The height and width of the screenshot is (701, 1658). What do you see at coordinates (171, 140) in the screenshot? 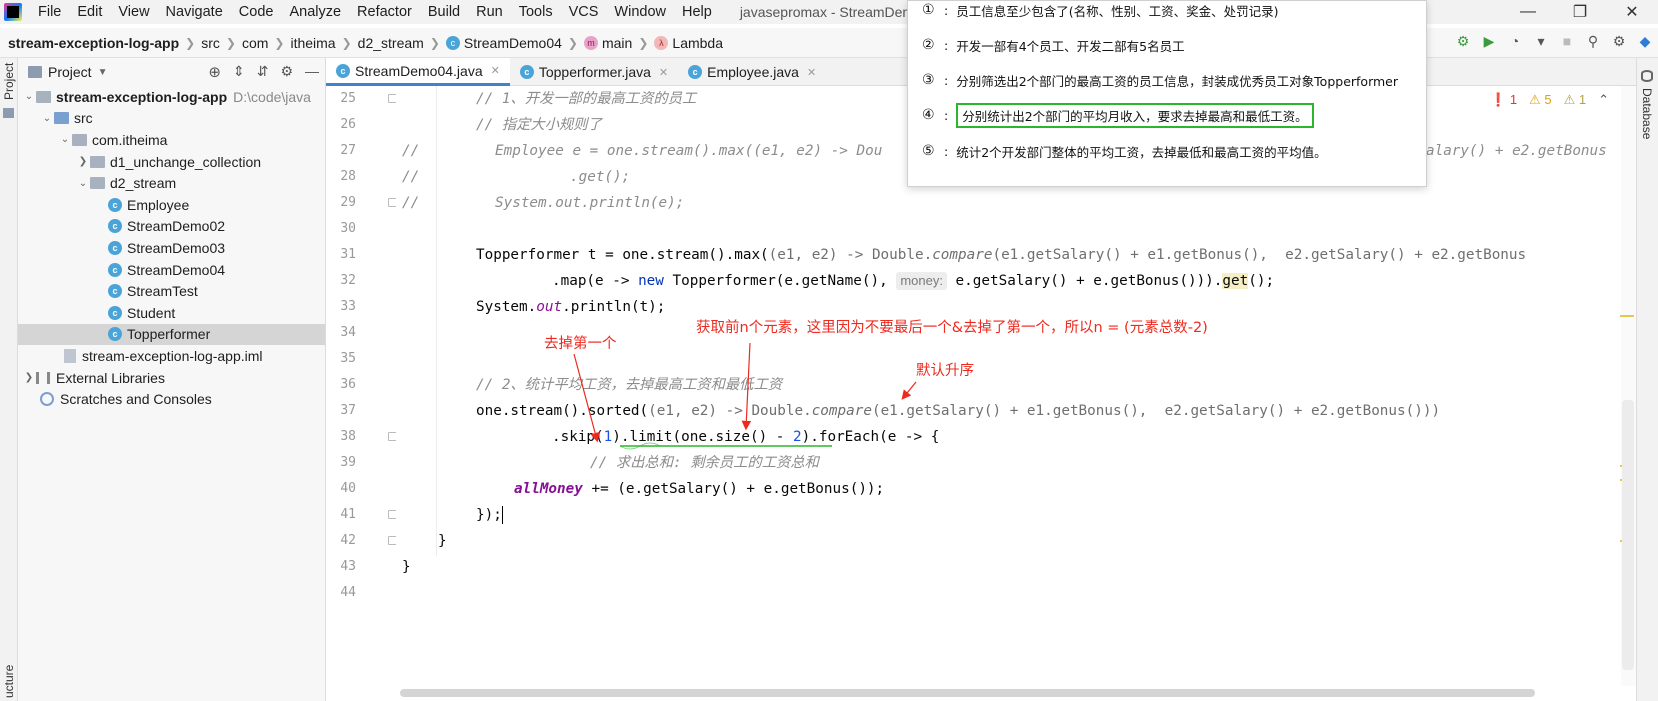
I see `tree-item-com-itheima: ⌄ com.itheima` at bounding box center [171, 140].